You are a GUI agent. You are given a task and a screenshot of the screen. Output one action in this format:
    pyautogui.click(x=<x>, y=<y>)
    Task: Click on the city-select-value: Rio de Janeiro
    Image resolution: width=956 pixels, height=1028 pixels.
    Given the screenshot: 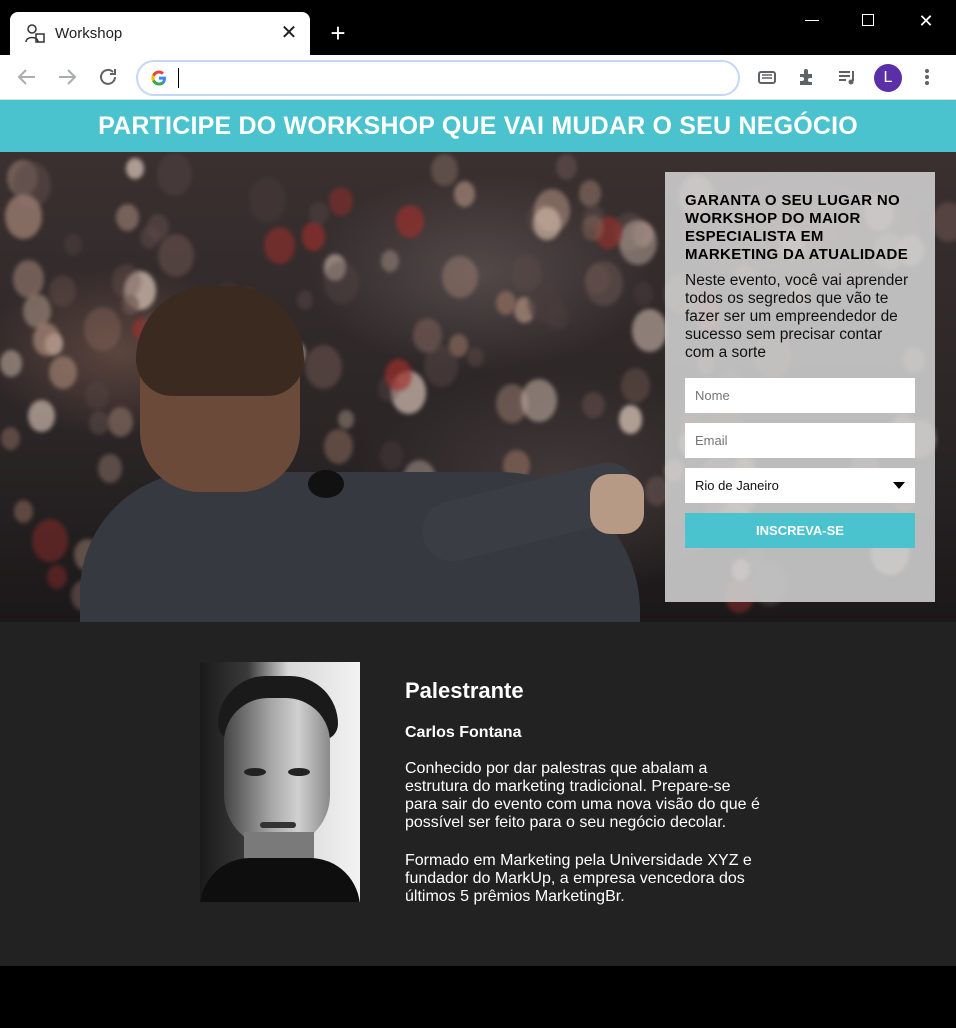 What is the action you would take?
    pyautogui.click(x=737, y=485)
    